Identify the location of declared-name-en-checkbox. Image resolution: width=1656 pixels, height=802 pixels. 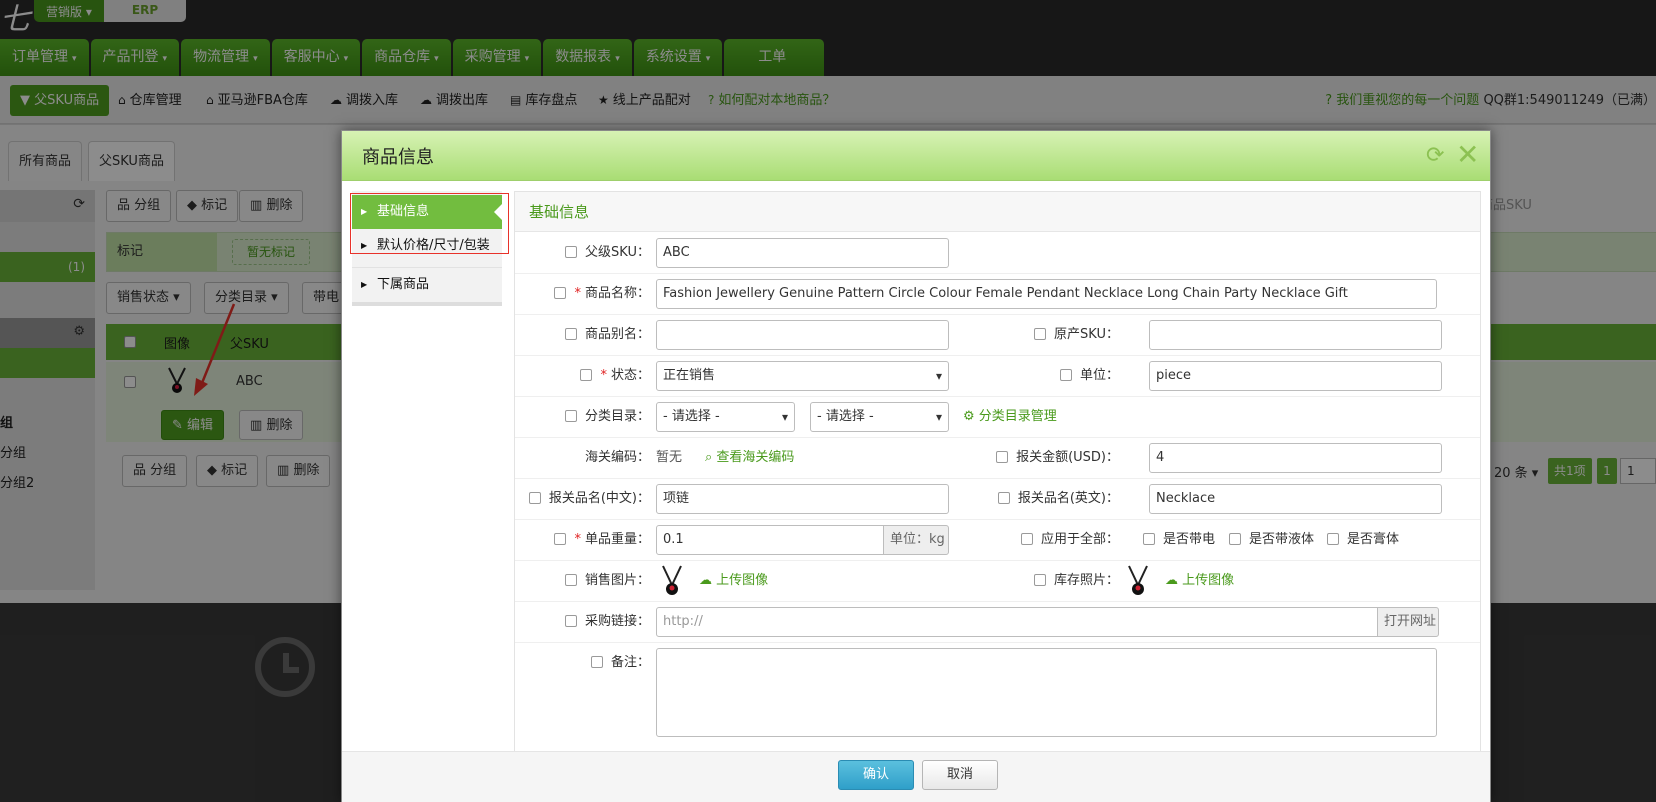
(1003, 498).